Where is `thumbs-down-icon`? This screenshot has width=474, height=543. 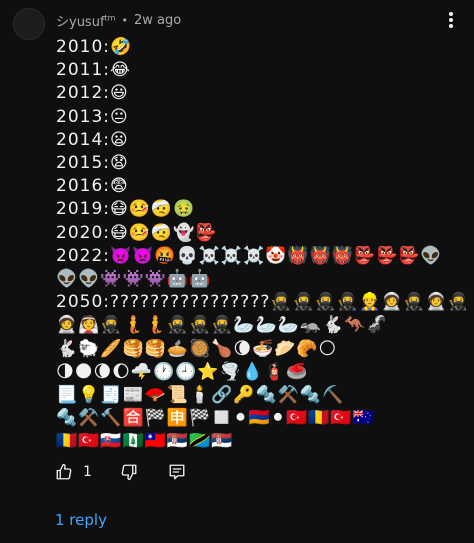 thumbs-down-icon is located at coordinates (129, 472).